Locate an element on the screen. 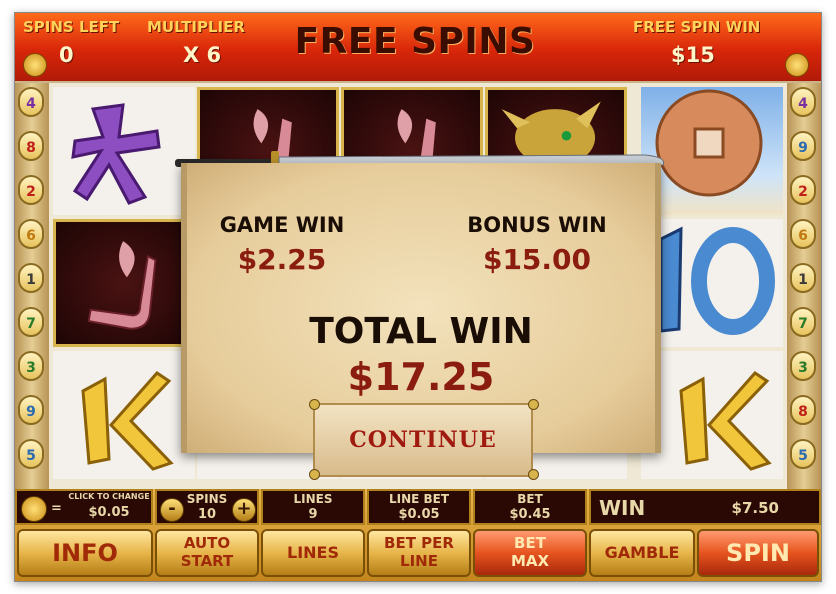  lines-box: LINES 9 is located at coordinates (313, 507).